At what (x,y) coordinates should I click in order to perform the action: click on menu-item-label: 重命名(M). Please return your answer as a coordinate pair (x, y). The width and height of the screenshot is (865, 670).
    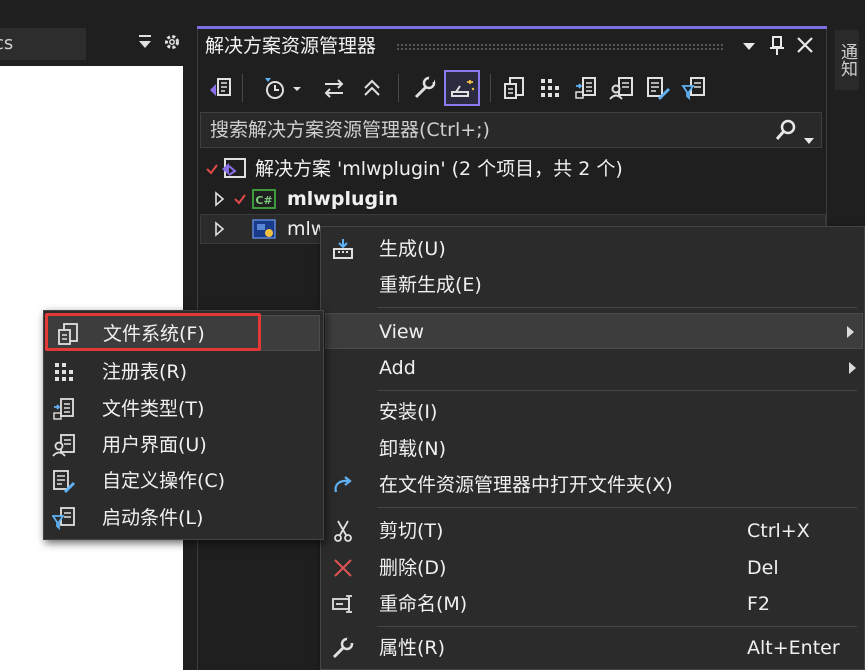
    Looking at the image, I should click on (423, 604).